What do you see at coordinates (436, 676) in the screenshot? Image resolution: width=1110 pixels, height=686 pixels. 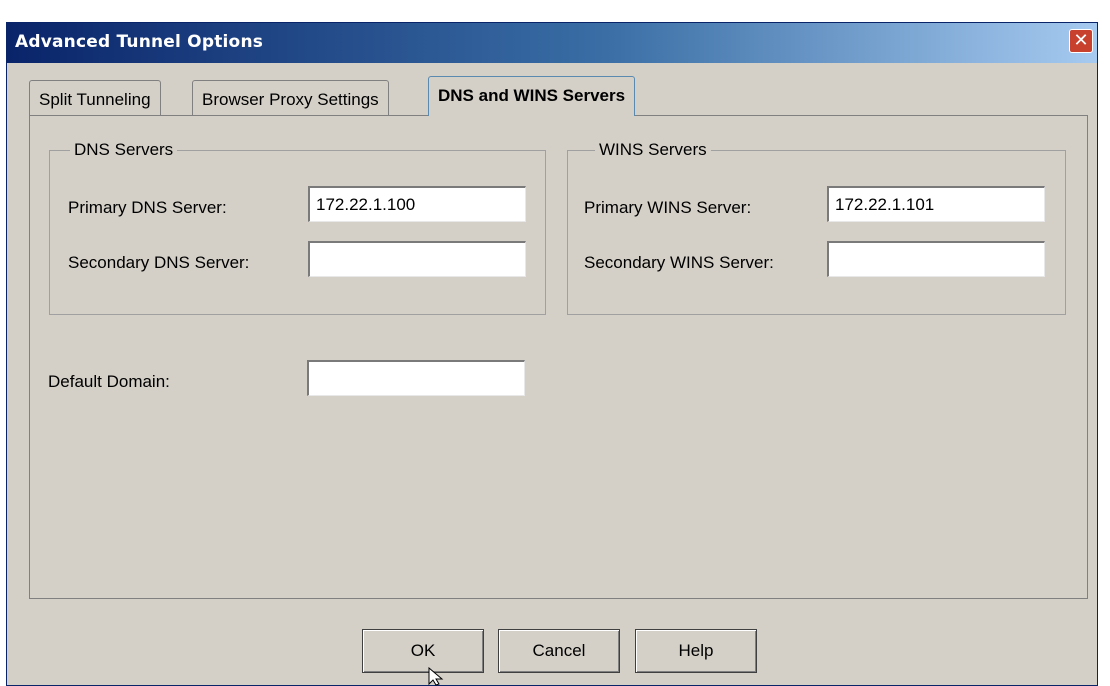 I see `mouse-pointer-icon` at bounding box center [436, 676].